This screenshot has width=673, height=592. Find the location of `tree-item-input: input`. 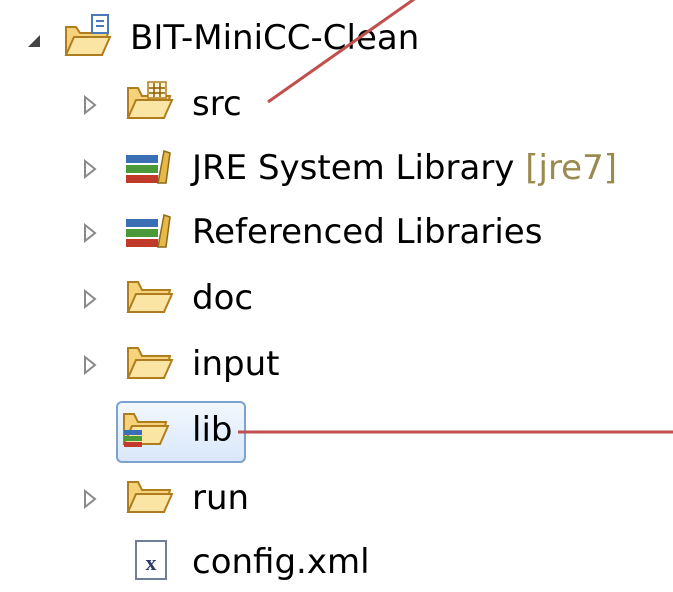

tree-item-input: input is located at coordinates (336, 363).